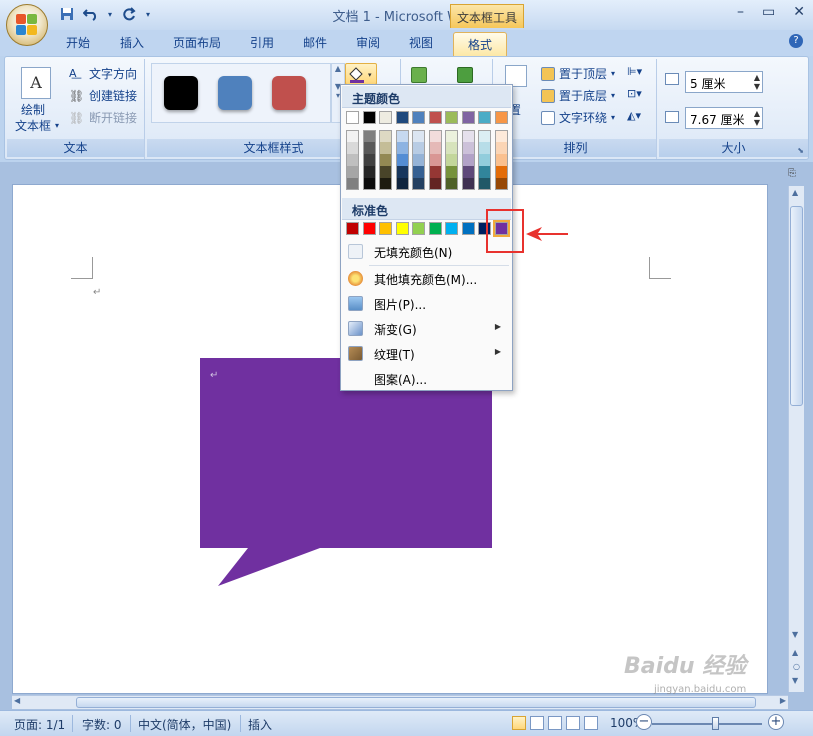 This screenshot has height=736, width=813. What do you see at coordinates (795, 192) in the screenshot?
I see `scroll-up-icon: ▲` at bounding box center [795, 192].